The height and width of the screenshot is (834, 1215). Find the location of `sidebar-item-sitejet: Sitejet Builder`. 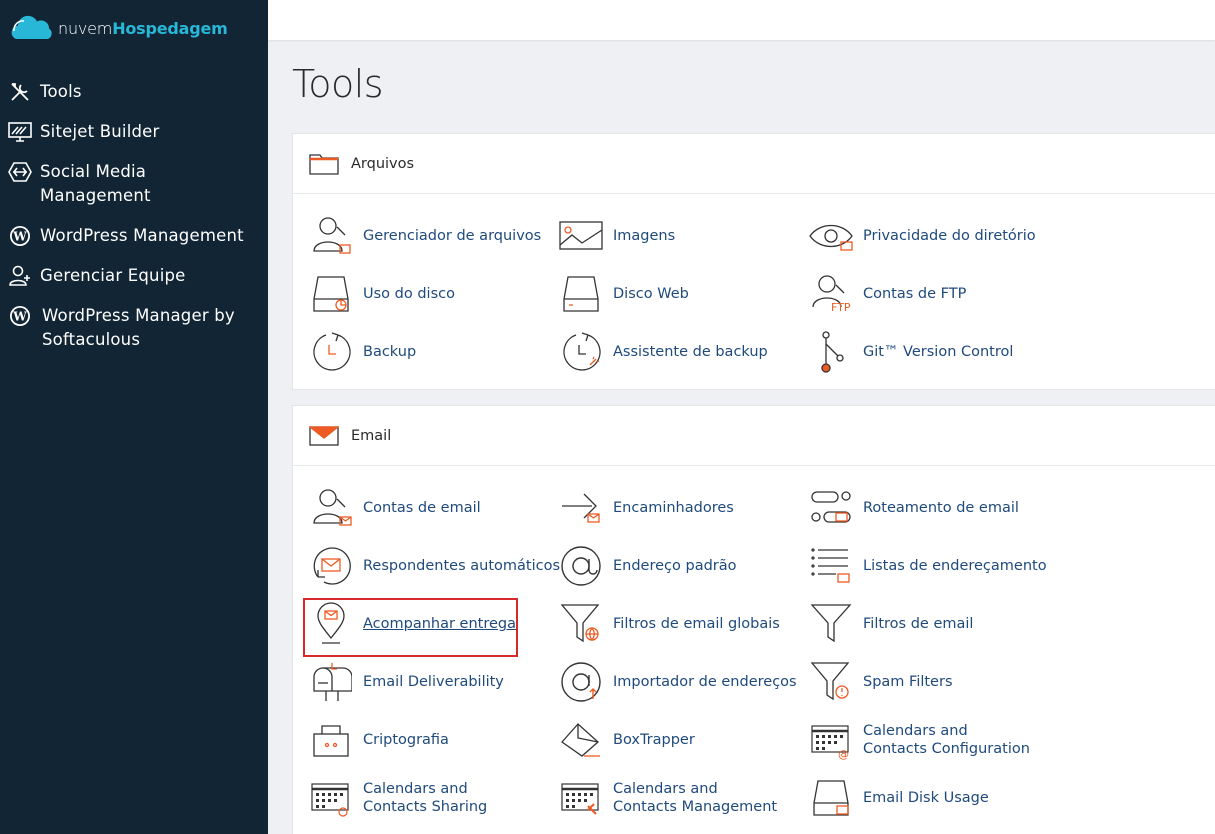

sidebar-item-sitejet: Sitejet Builder is located at coordinates (134, 140).